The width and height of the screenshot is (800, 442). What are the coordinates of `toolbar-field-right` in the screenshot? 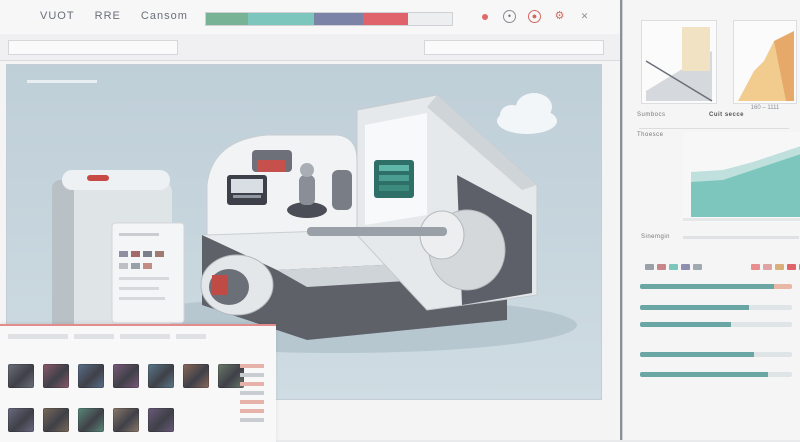 It's located at (514, 47).